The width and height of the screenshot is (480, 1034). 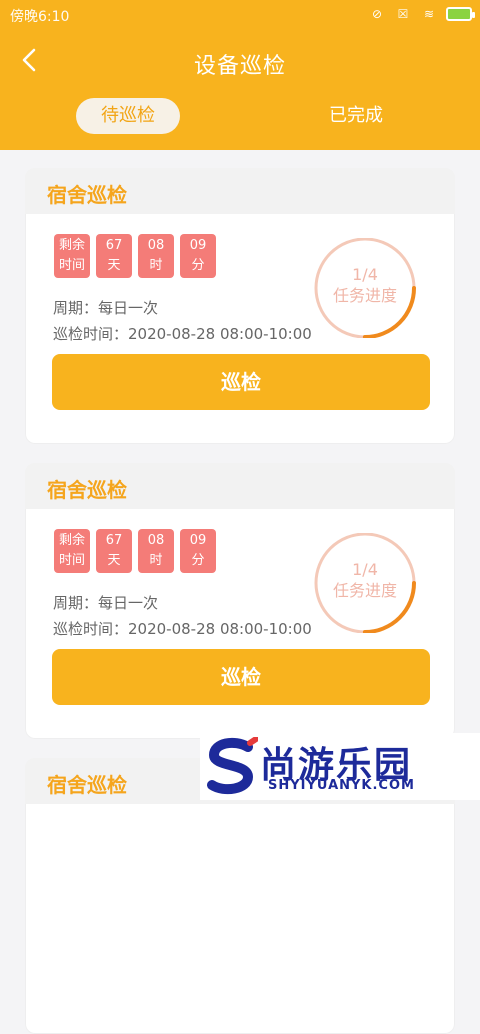 I want to click on status-icons: ⊘ ☒ ≋, so click(x=421, y=14).